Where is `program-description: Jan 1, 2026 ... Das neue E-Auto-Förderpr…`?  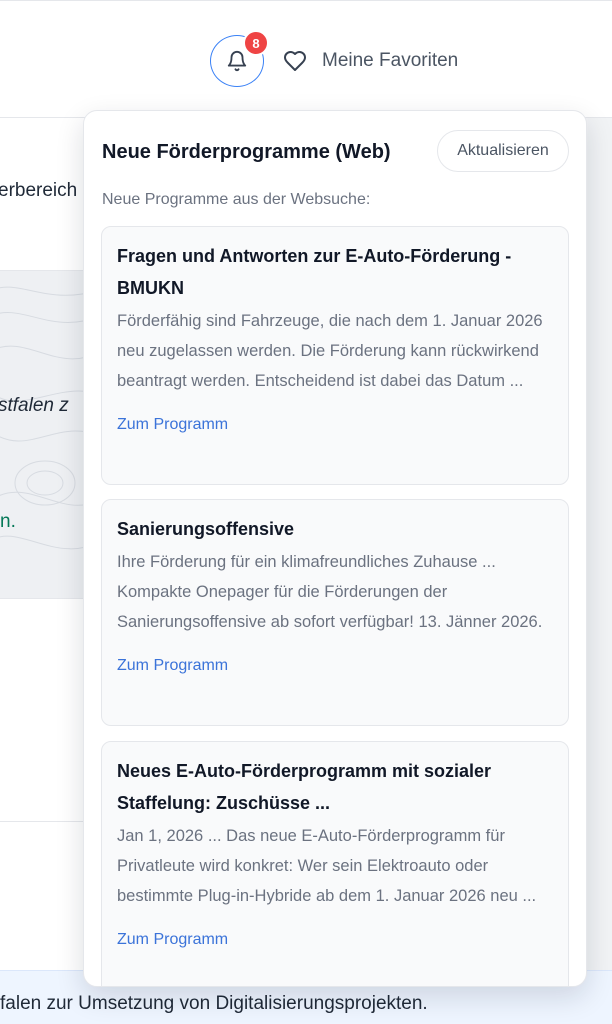 program-description: Jan 1, 2026 ... Das neue E-Auto-Förderpr… is located at coordinates (327, 866).